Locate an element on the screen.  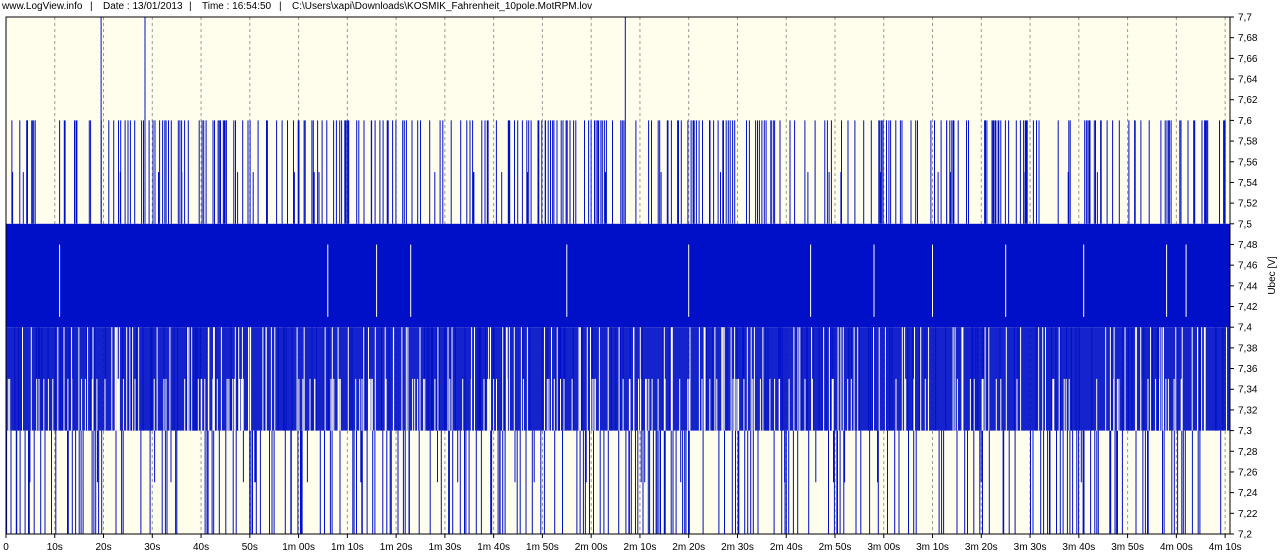
y-tick-label: 7,68 is located at coordinates (1248, 38).